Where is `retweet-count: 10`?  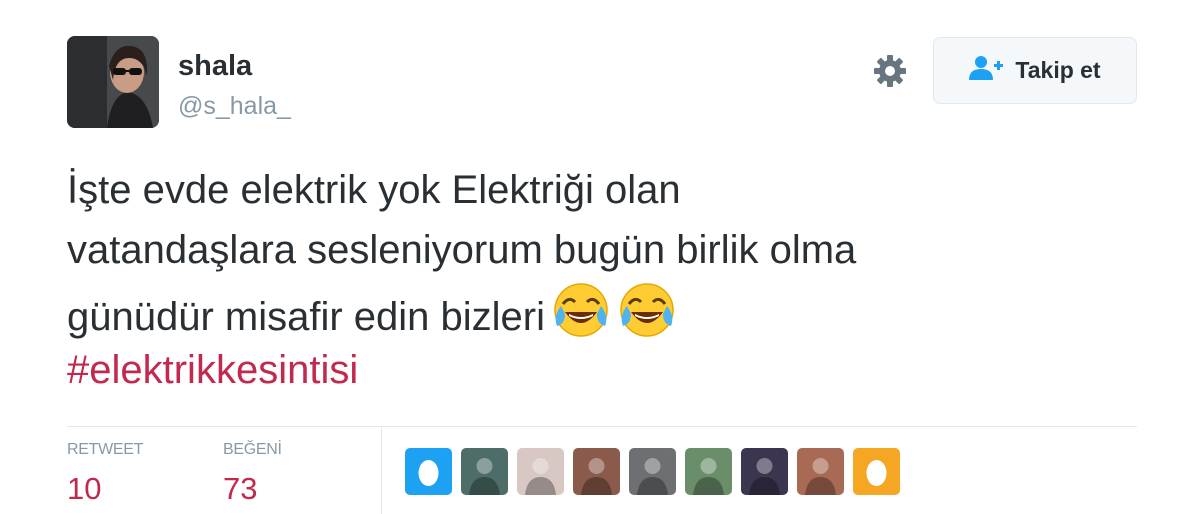 retweet-count: 10 is located at coordinates (84, 488).